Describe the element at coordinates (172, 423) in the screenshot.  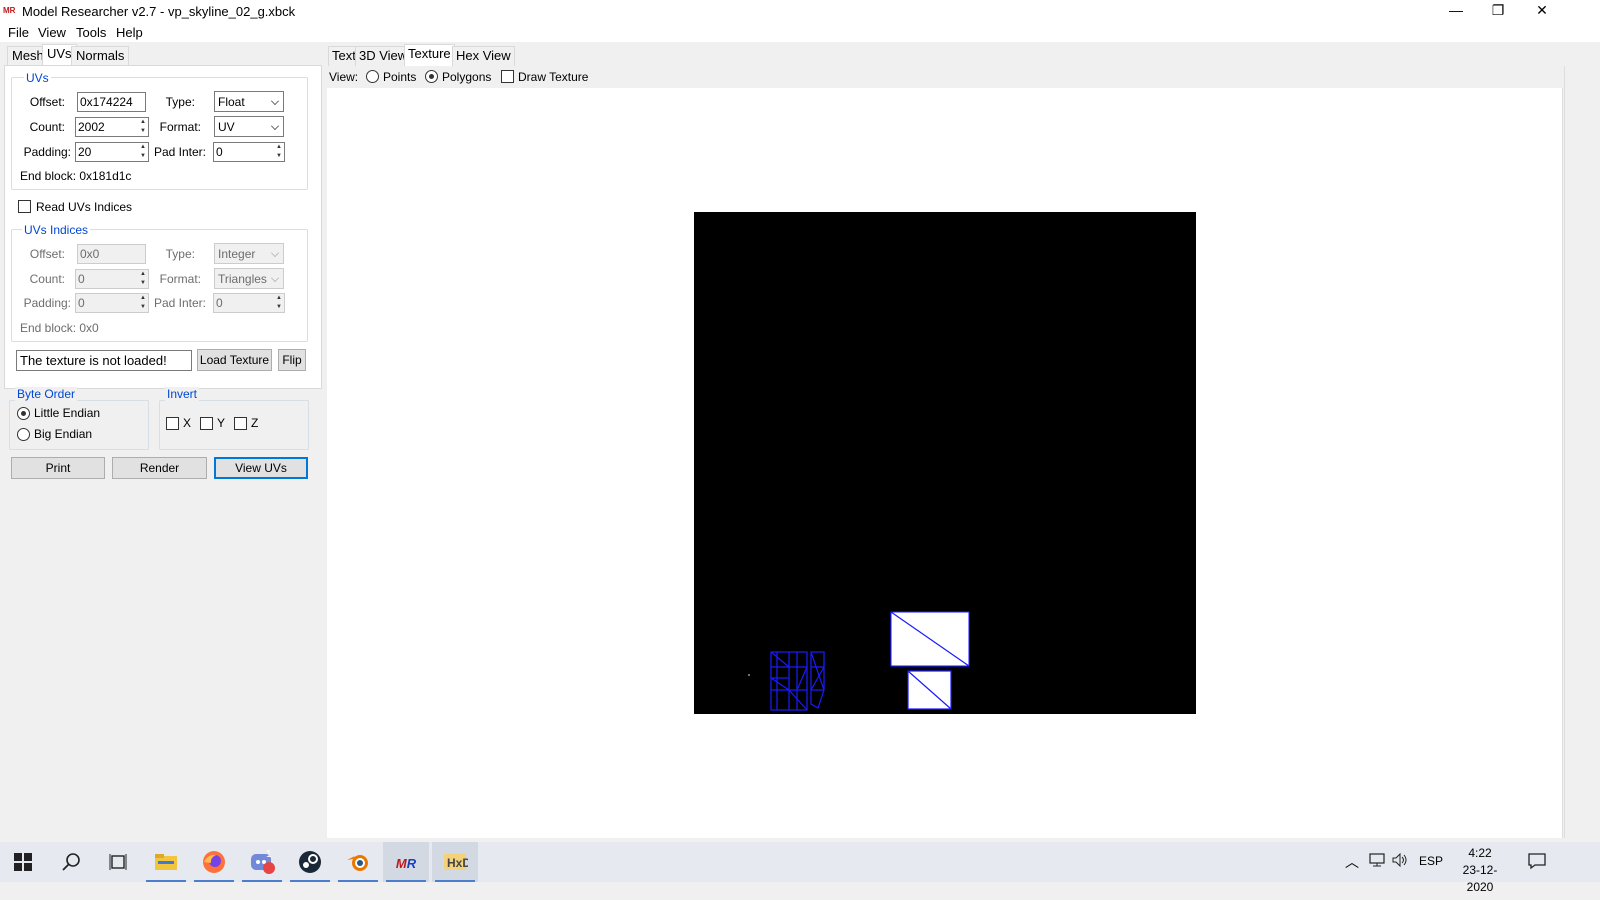
I see `invert-x-checkbox` at that location.